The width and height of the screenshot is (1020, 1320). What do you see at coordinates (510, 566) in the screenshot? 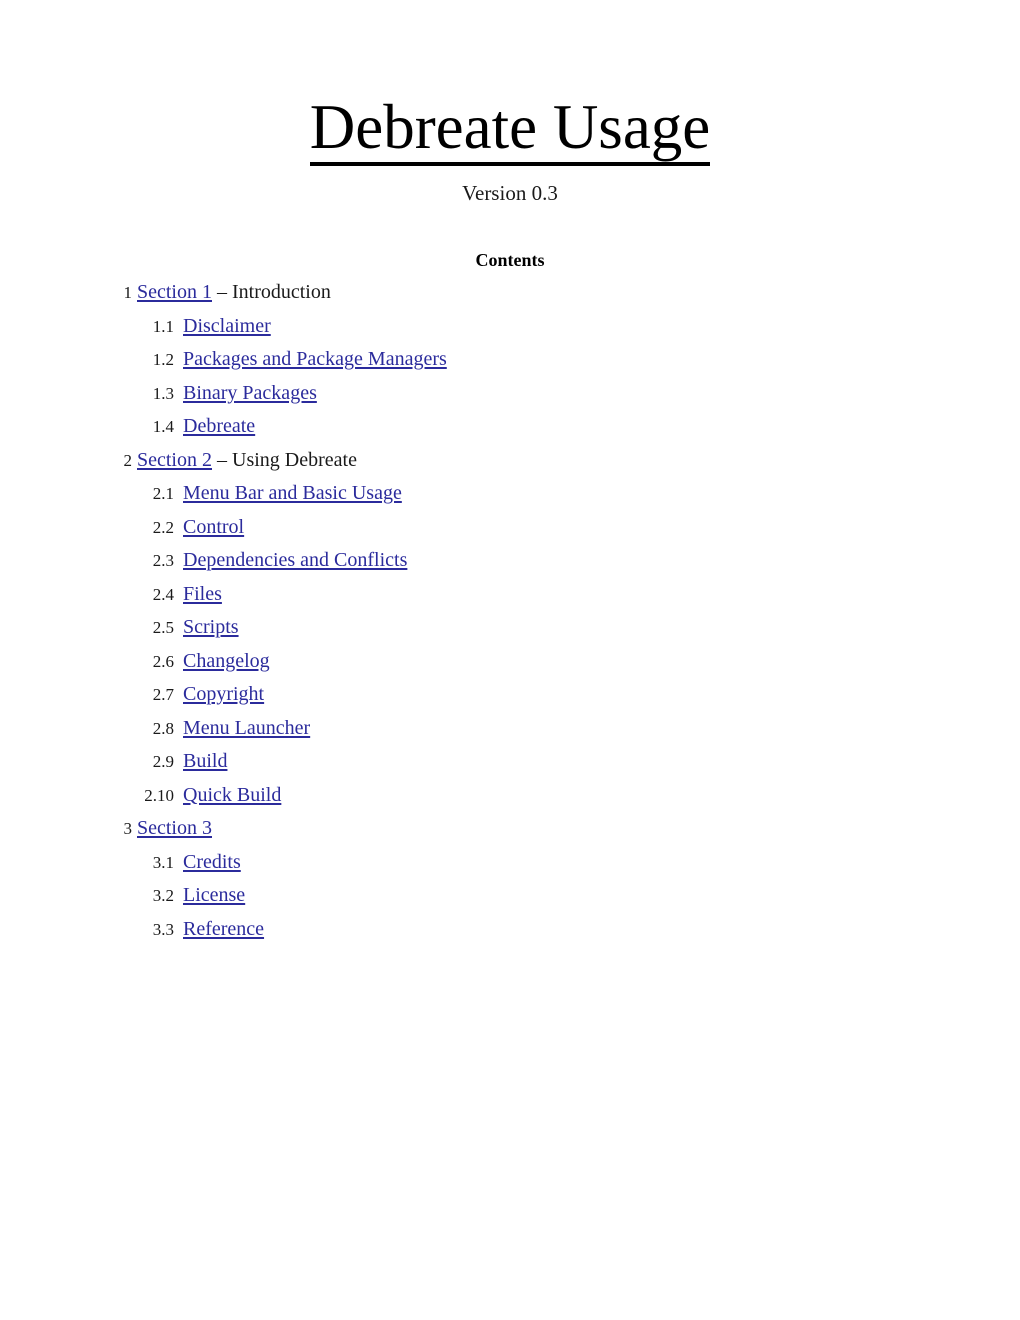
I see `toc-entry: 2.3 Dependencies and Conflicts` at bounding box center [510, 566].